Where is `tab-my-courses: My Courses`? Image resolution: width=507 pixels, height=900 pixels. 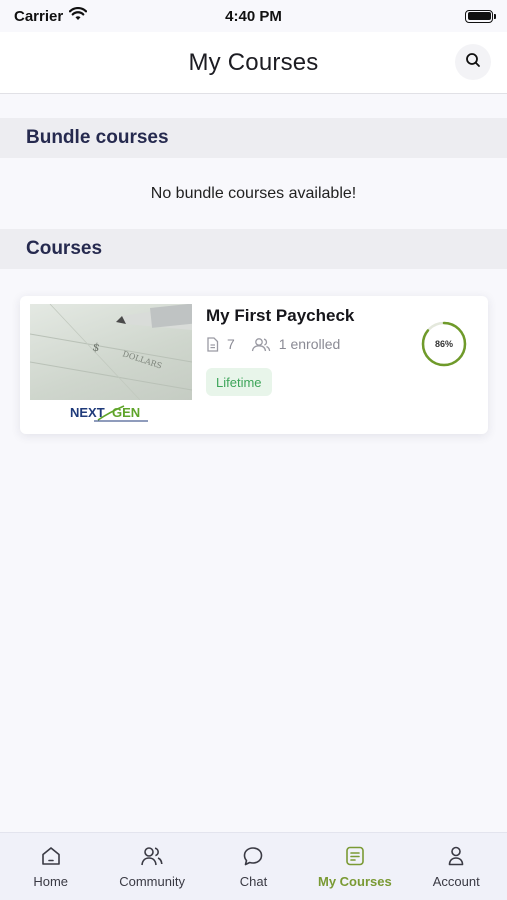
tab-my-courses: My Courses is located at coordinates (355, 866).